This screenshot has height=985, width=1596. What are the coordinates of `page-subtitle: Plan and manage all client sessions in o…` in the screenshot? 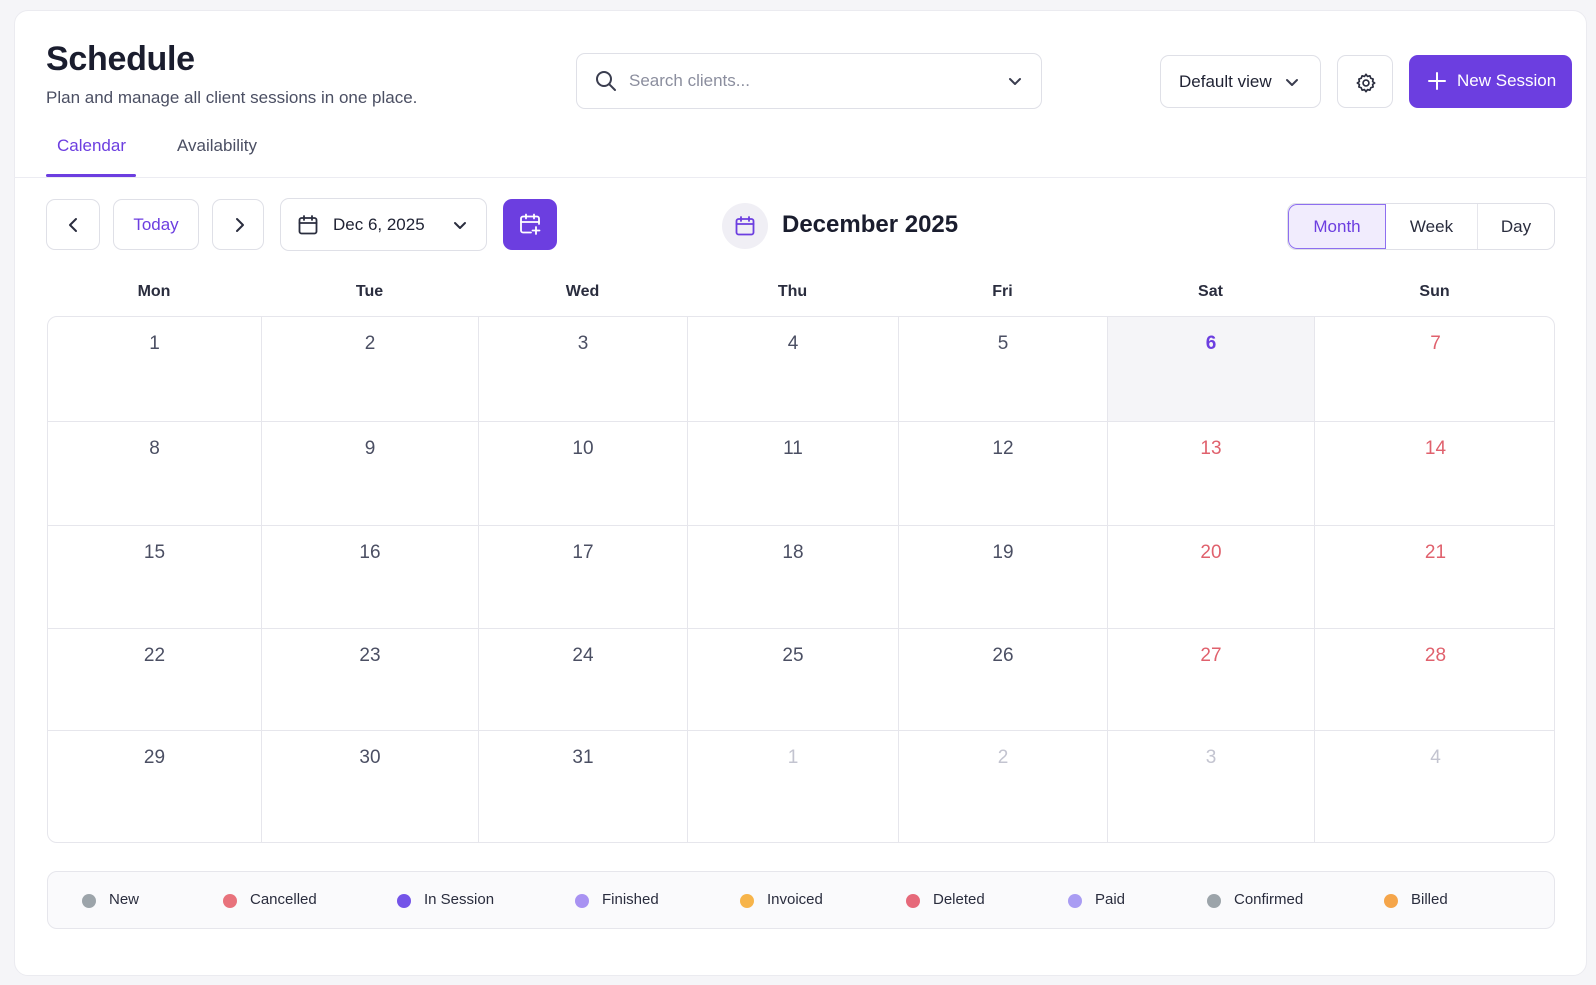 It's located at (232, 97).